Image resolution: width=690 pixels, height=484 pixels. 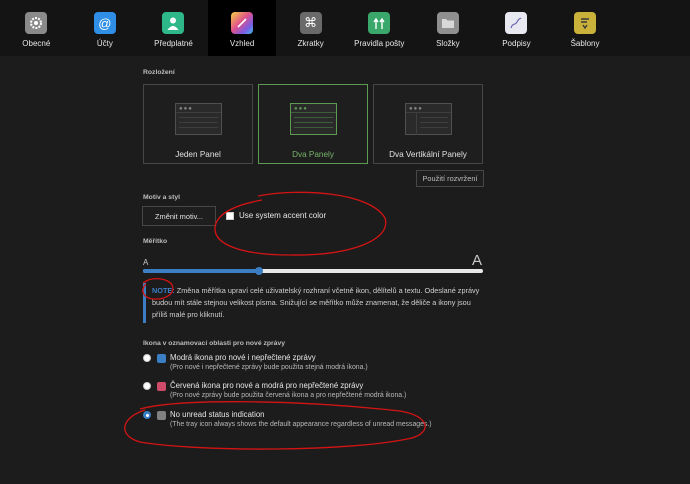 What do you see at coordinates (300, 223) in the screenshot?
I see `annotation-circle-accent` at bounding box center [300, 223].